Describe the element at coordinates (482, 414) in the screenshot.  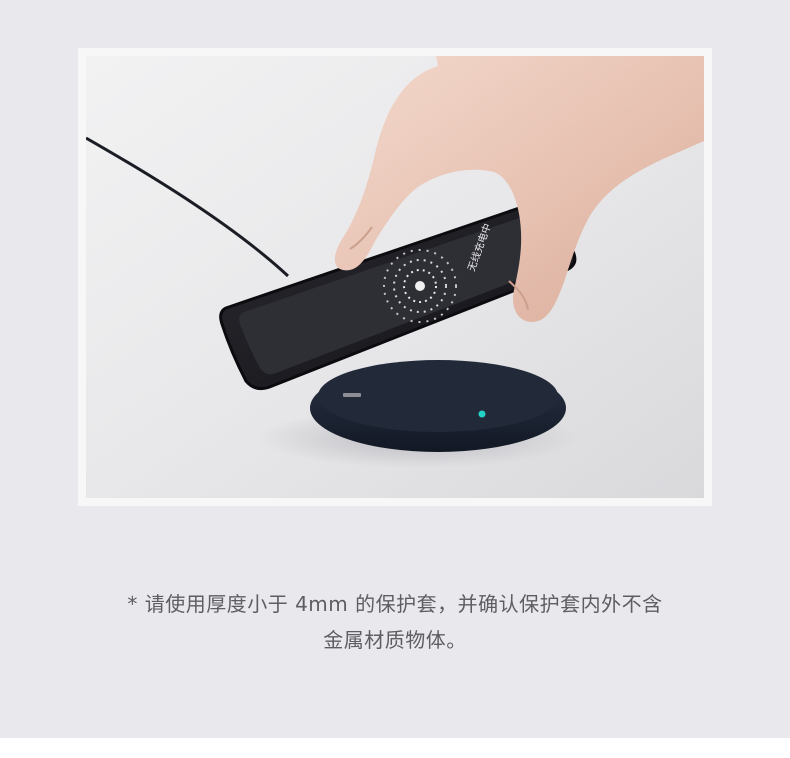
I see `indicator-light` at that location.